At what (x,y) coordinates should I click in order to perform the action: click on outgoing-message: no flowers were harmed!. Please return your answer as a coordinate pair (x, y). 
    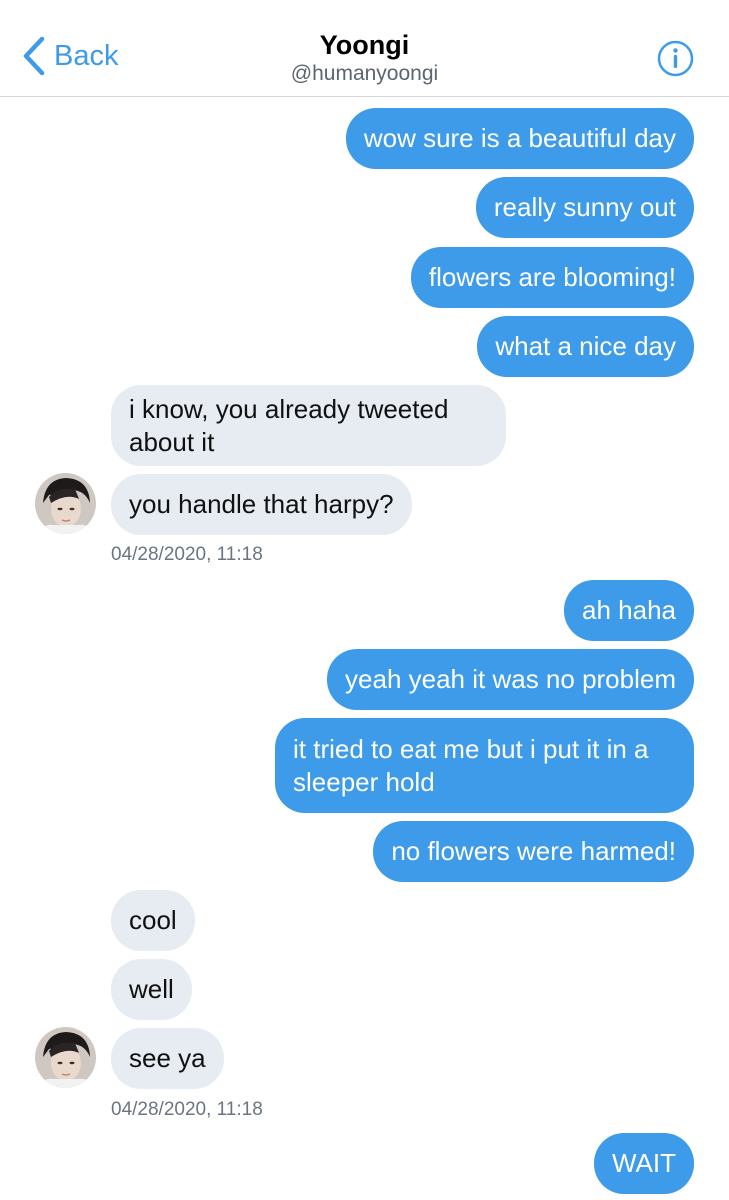
    Looking at the image, I should click on (533, 851).